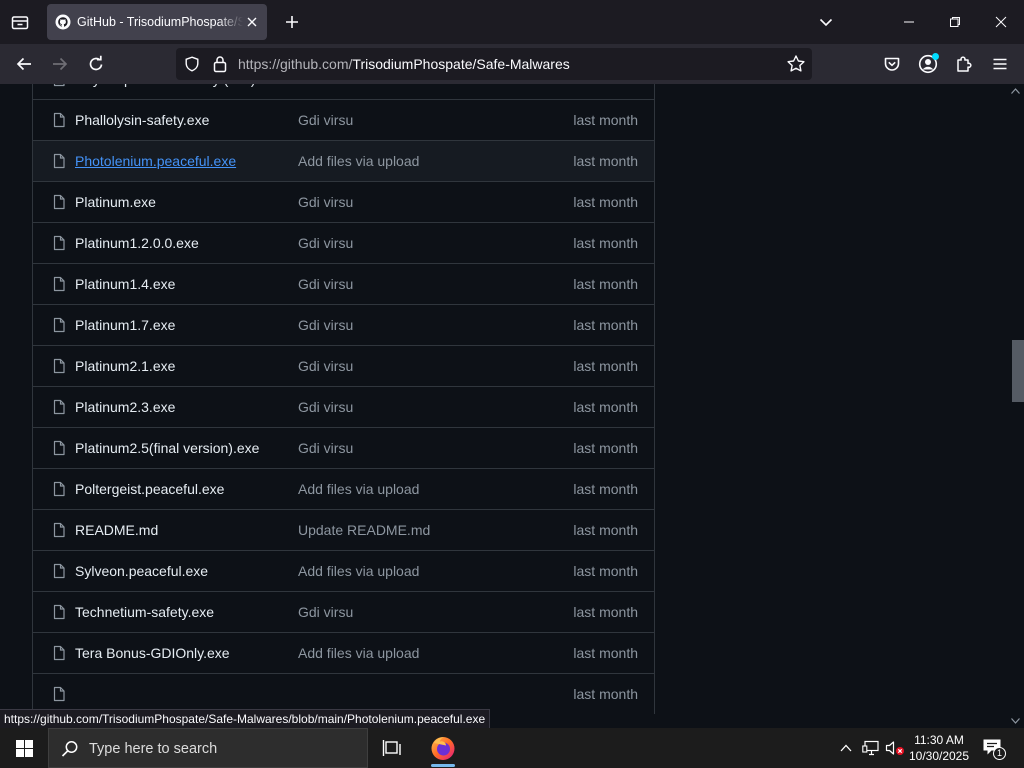  I want to click on star-icon, so click(796, 64).